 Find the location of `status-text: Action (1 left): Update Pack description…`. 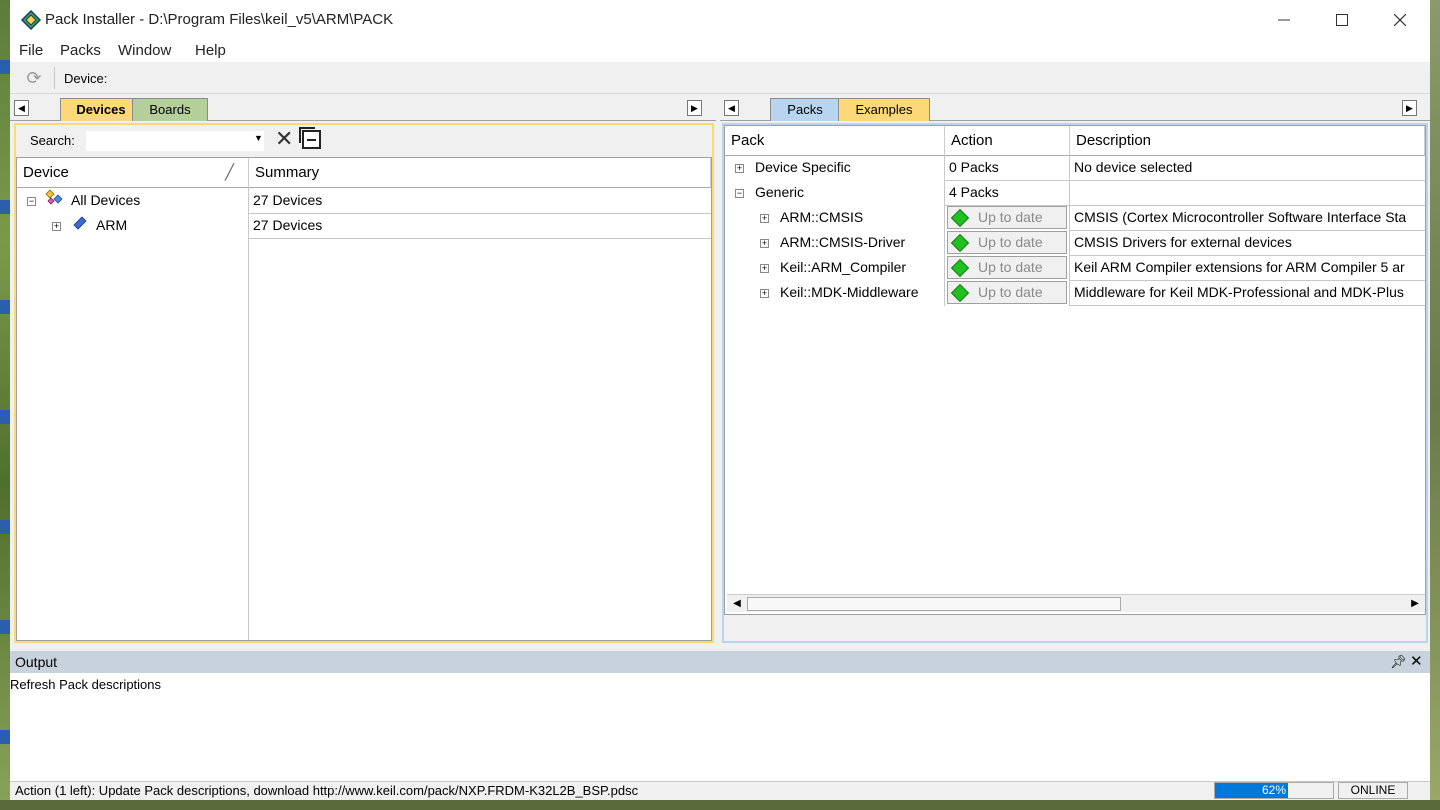

status-text: Action (1 left): Update Pack description… is located at coordinates (327, 790).